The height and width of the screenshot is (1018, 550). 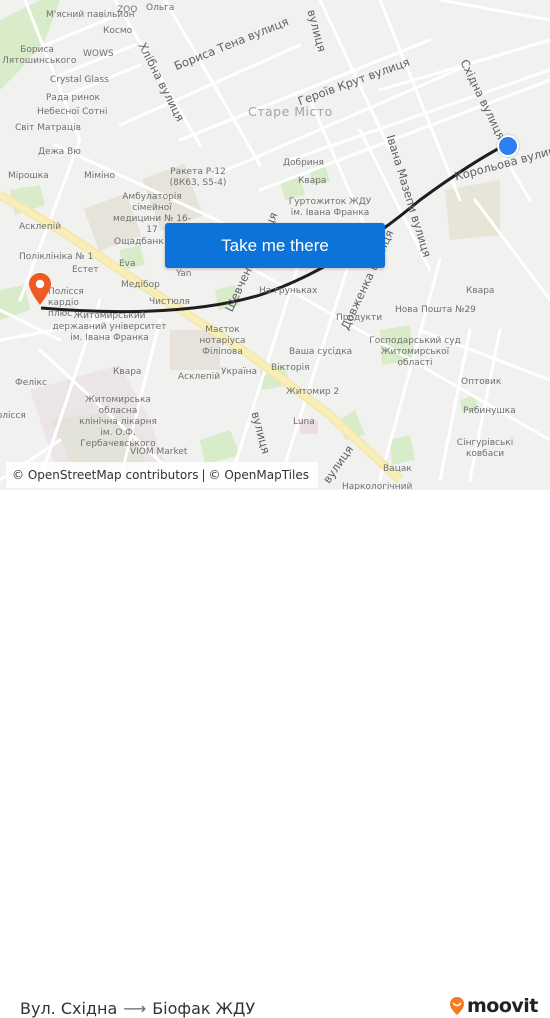 What do you see at coordinates (481, 382) in the screenshot?
I see `poi-label: Оптовик` at bounding box center [481, 382].